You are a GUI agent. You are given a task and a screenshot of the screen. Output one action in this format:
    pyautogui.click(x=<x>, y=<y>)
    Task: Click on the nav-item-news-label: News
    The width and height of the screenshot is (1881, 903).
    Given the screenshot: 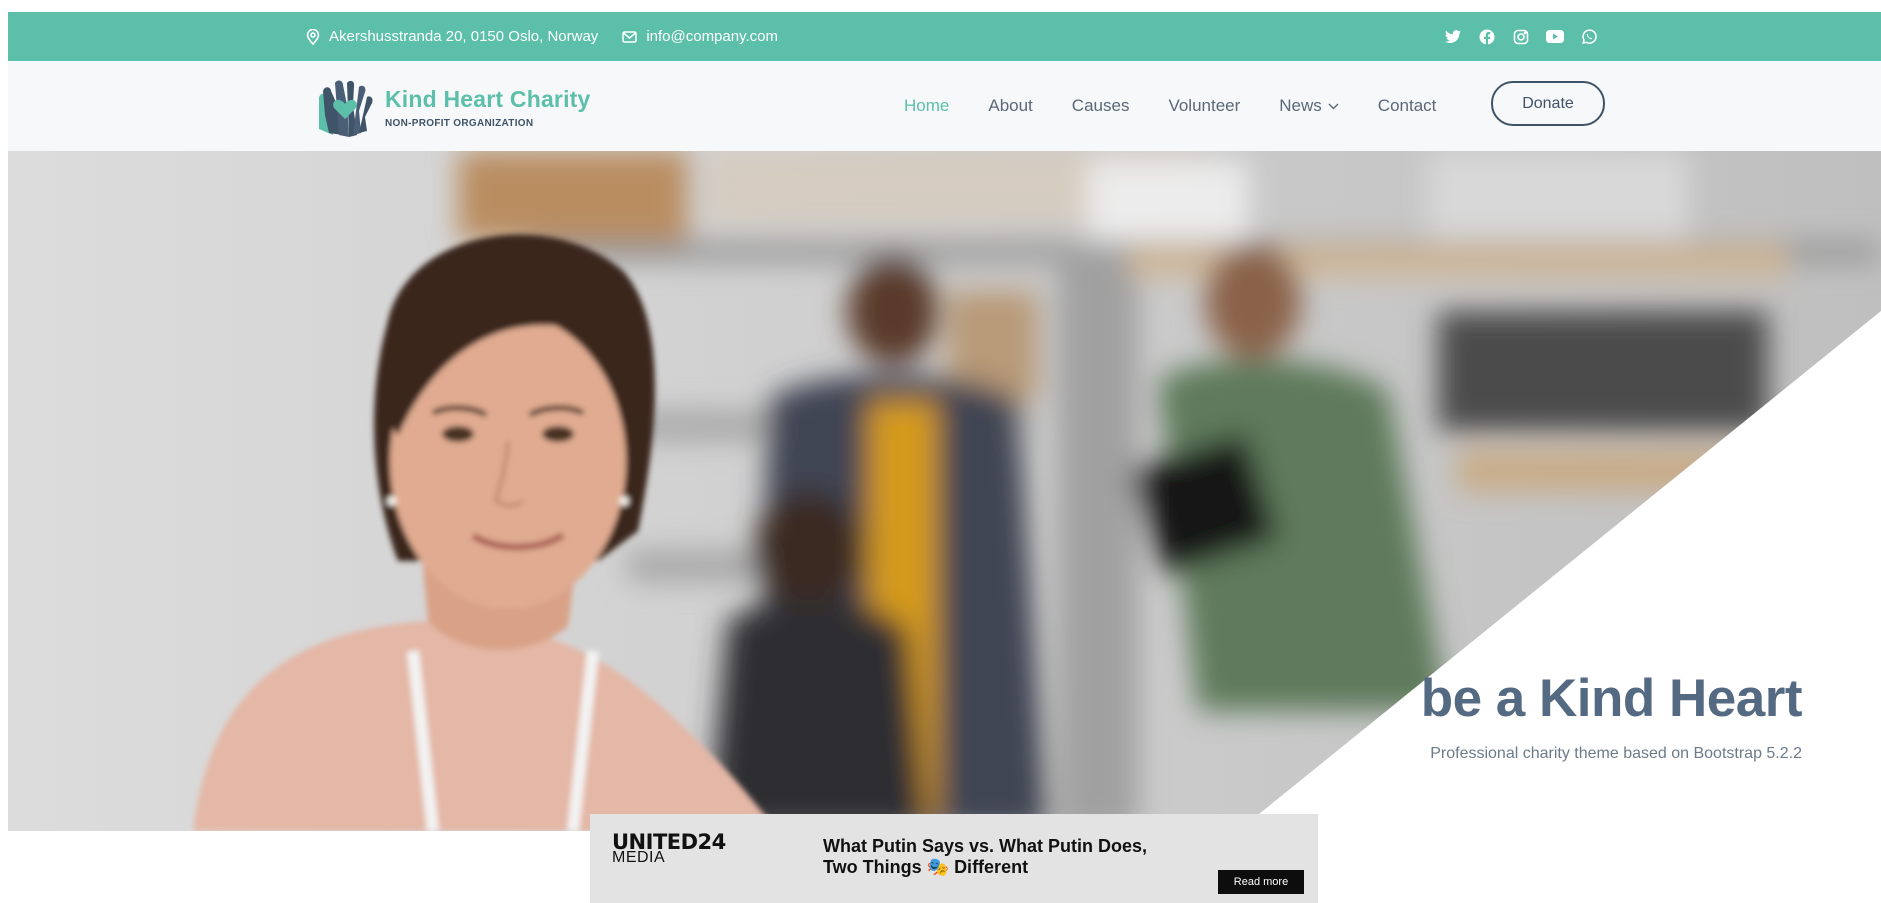 What is the action you would take?
    pyautogui.click(x=1300, y=105)
    